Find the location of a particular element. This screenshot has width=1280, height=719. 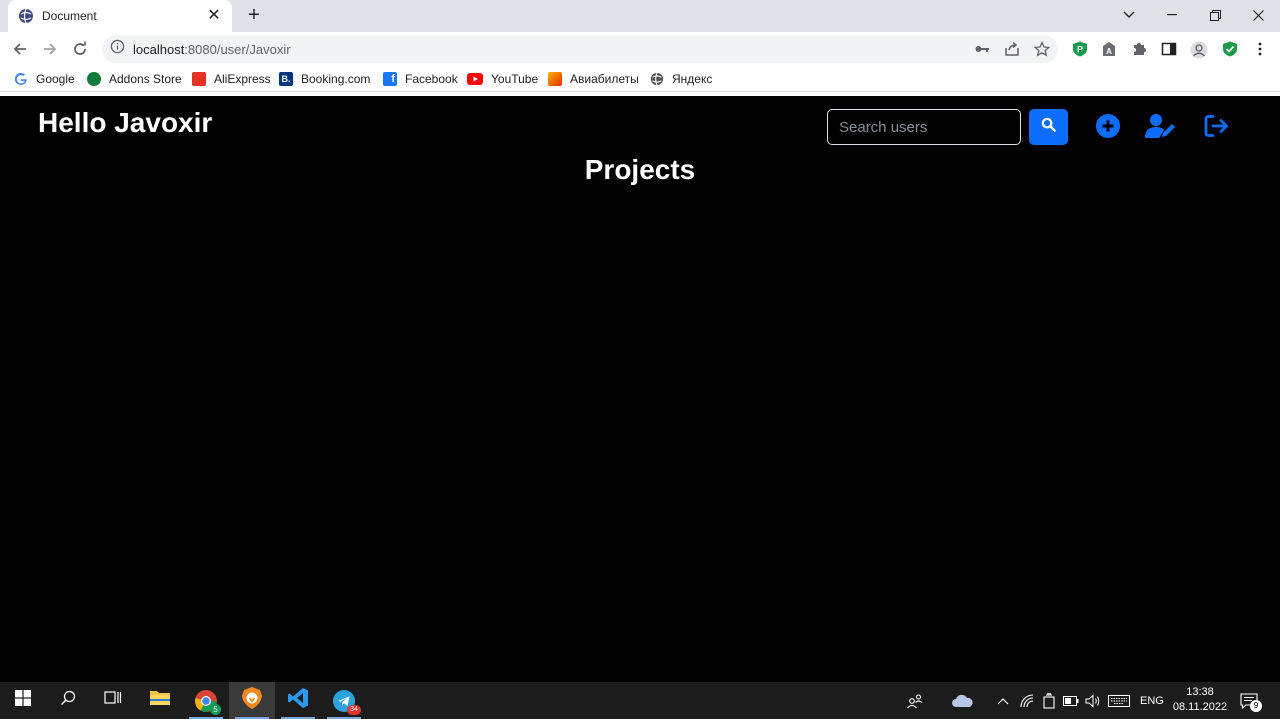

notification-center-button: 9 is located at coordinates (1251, 700).